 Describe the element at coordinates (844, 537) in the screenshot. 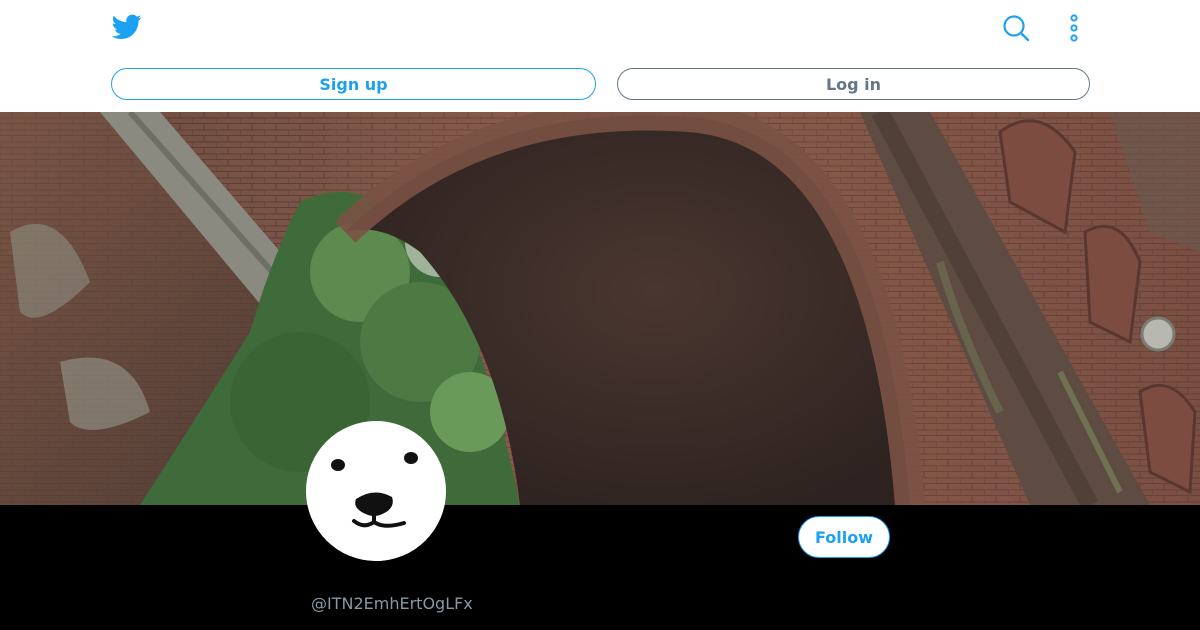

I see `follow-button: Follow` at that location.